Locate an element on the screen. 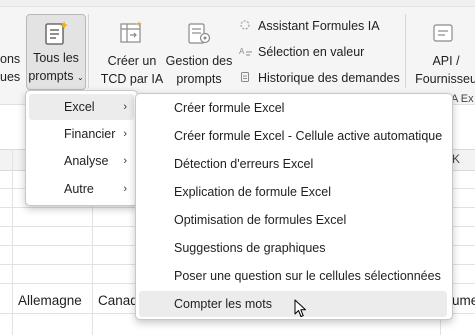 The image size is (475, 335). chevron-down-icon: ⌄ is located at coordinates (80, 77).